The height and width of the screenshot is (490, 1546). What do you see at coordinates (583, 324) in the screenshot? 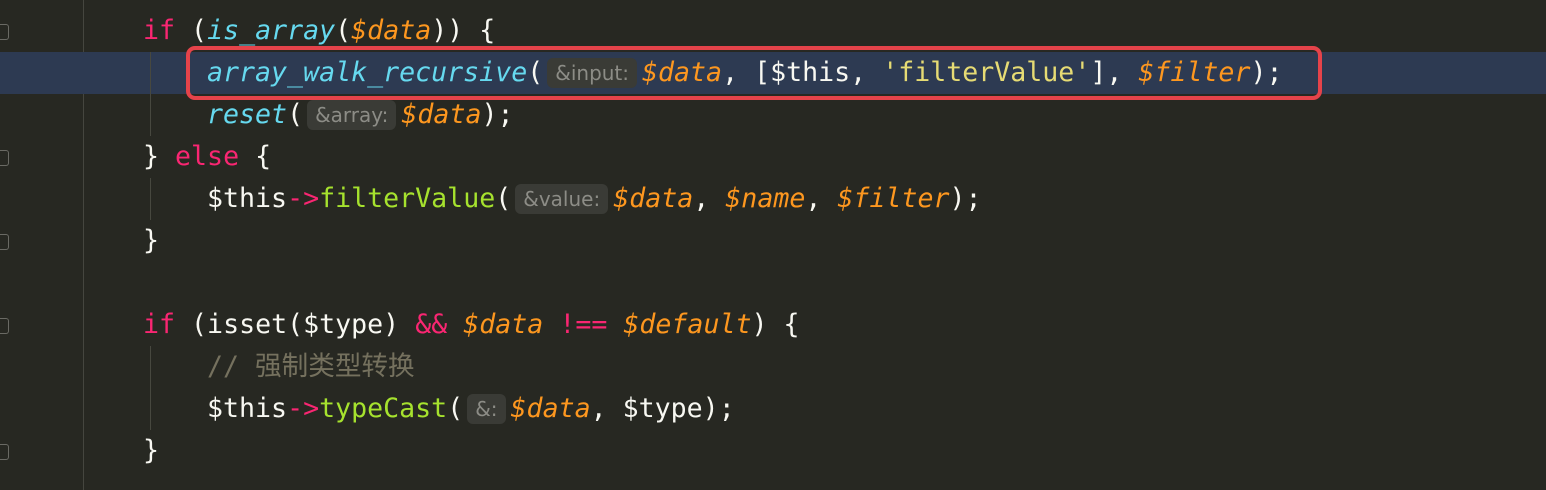
I see `operator: !==` at bounding box center [583, 324].